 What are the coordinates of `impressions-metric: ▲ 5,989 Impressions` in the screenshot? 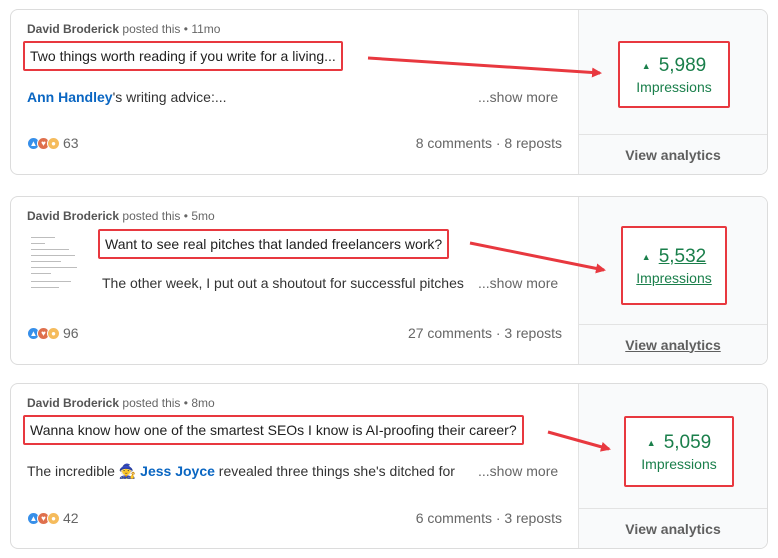 It's located at (674, 74).